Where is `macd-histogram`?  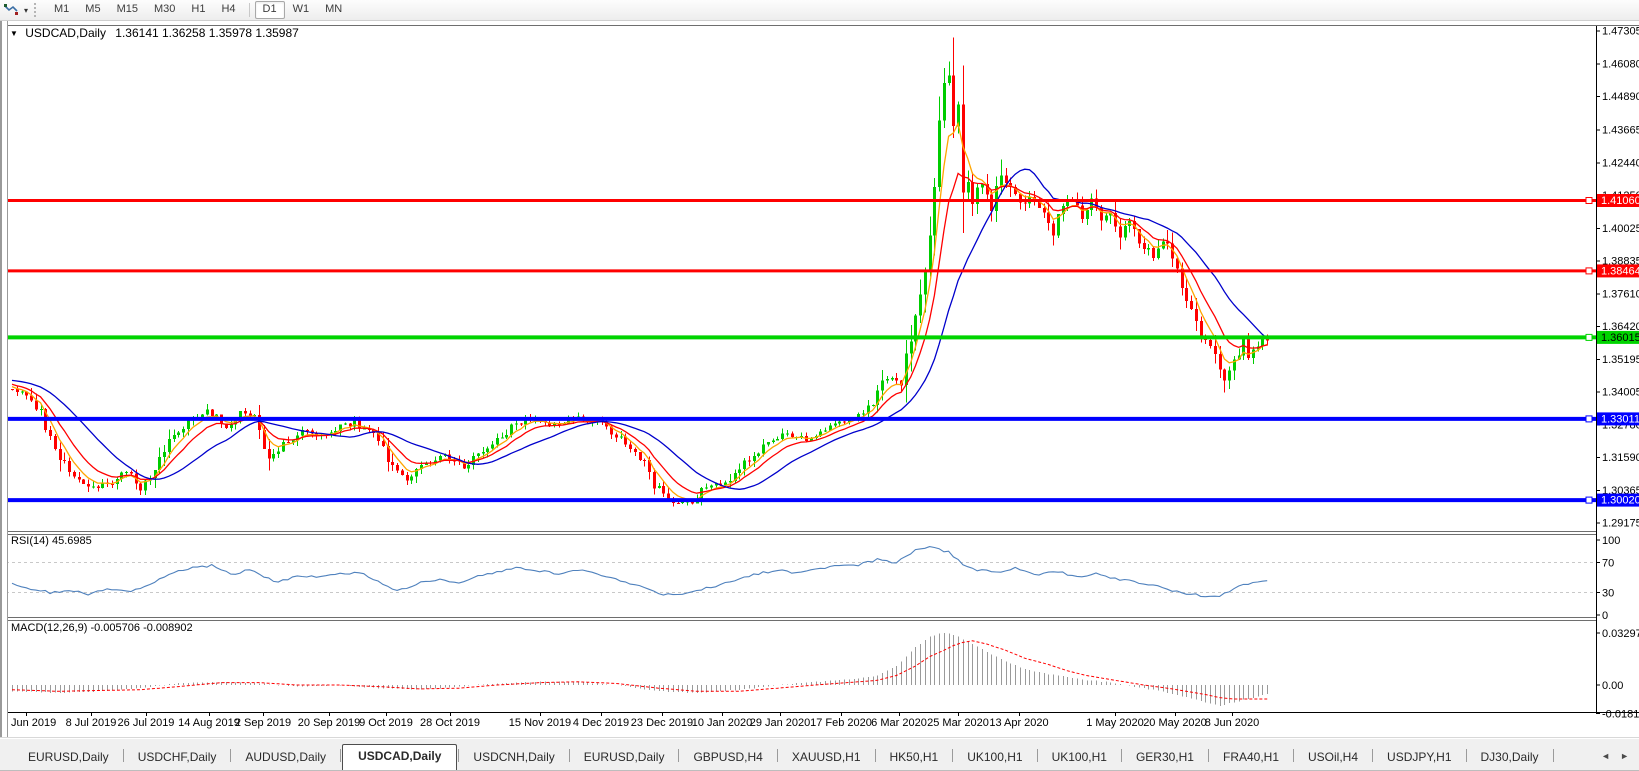 macd-histogram is located at coordinates (640, 669).